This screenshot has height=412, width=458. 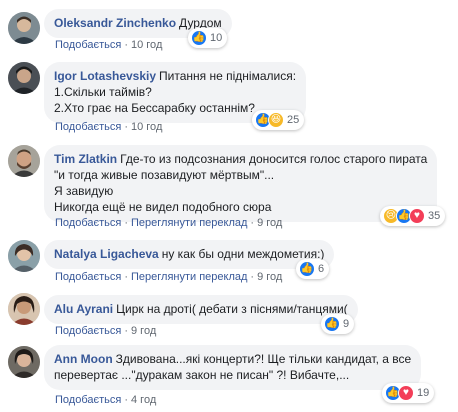 What do you see at coordinates (84, 191) in the screenshot?
I see `comment-text: Я завидую` at bounding box center [84, 191].